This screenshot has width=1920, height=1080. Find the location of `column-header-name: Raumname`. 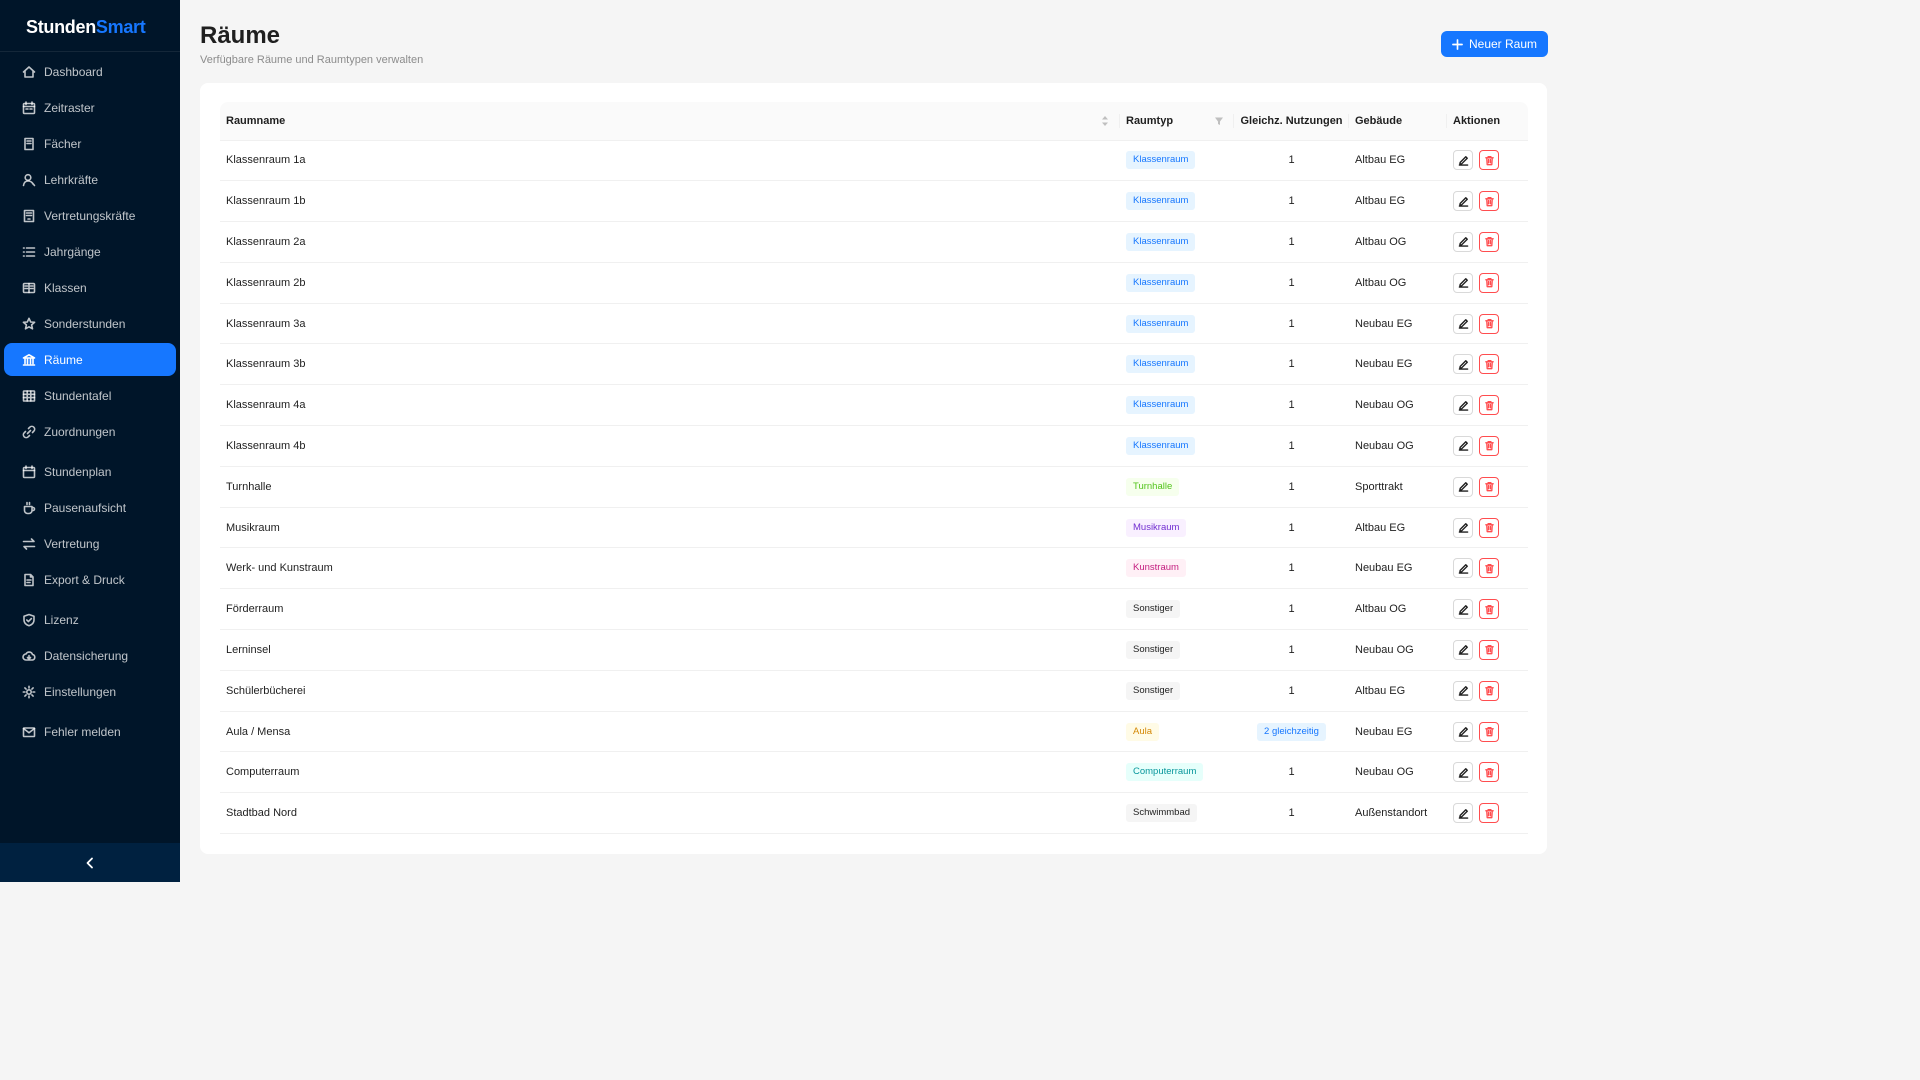

column-header-name: Raumname is located at coordinates (670, 121).